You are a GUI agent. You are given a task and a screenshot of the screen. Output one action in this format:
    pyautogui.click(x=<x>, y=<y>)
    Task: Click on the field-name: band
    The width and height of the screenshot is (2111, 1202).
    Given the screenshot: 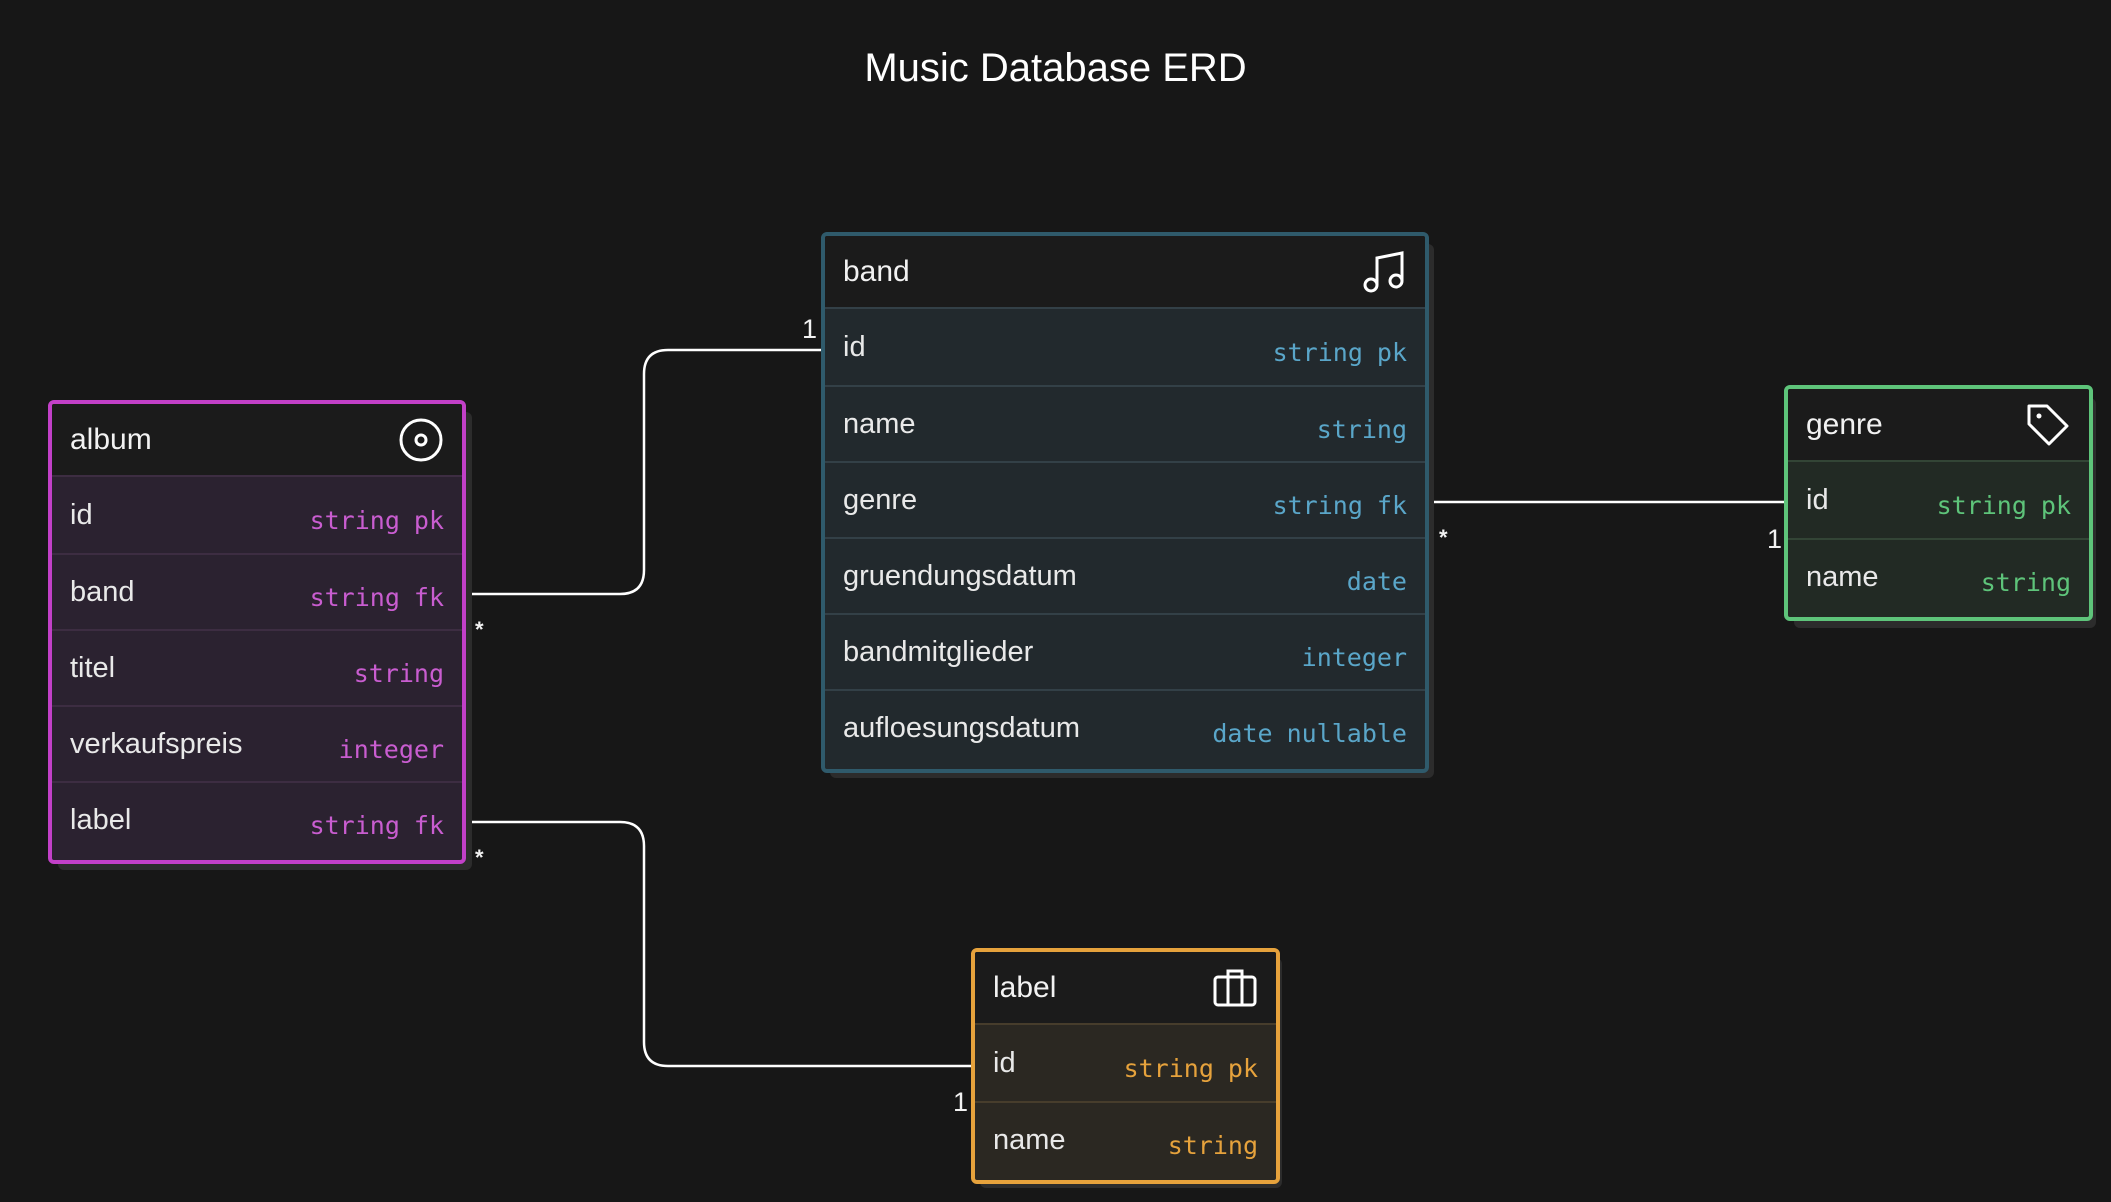 What is the action you would take?
    pyautogui.click(x=102, y=591)
    